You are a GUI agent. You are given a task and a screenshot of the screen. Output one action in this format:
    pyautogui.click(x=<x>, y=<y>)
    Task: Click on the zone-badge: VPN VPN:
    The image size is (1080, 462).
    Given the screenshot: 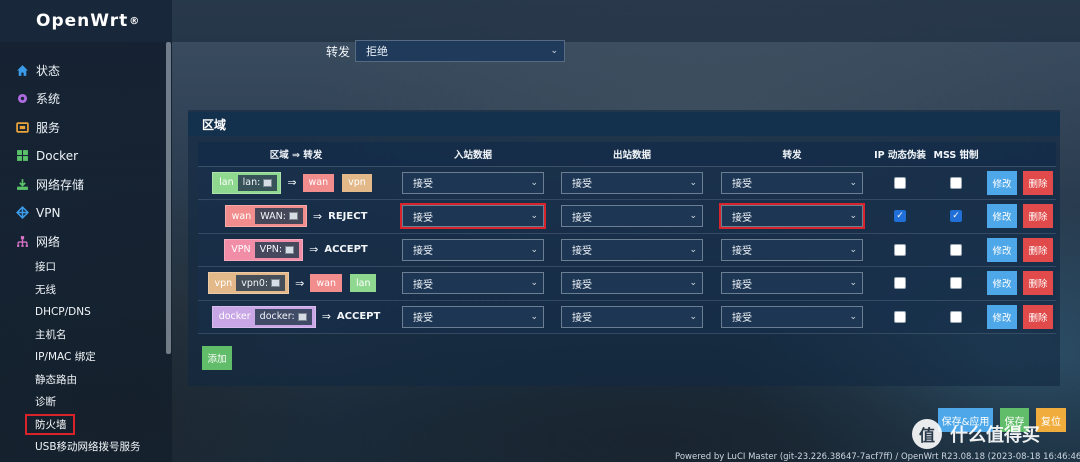 What is the action you would take?
    pyautogui.click(x=264, y=249)
    